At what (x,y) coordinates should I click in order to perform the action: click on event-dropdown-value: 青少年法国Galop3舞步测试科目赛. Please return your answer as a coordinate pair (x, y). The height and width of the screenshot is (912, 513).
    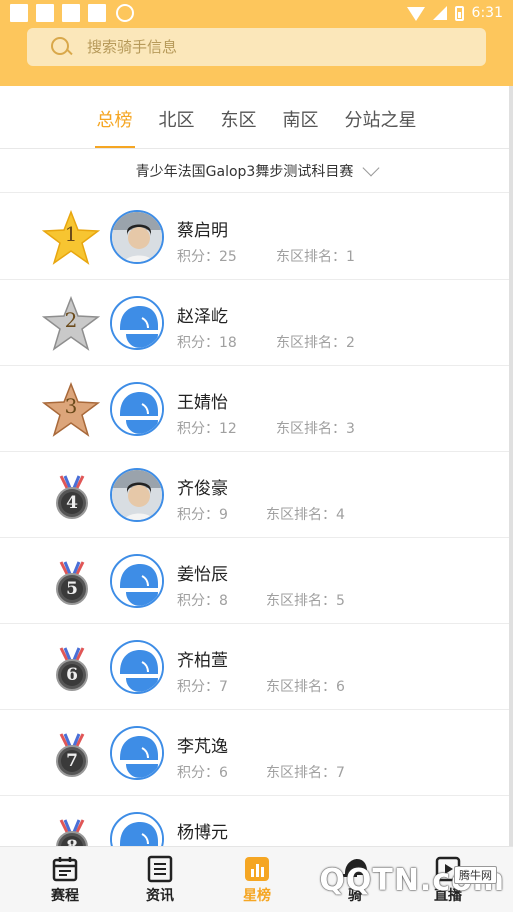
    Looking at the image, I should click on (244, 171).